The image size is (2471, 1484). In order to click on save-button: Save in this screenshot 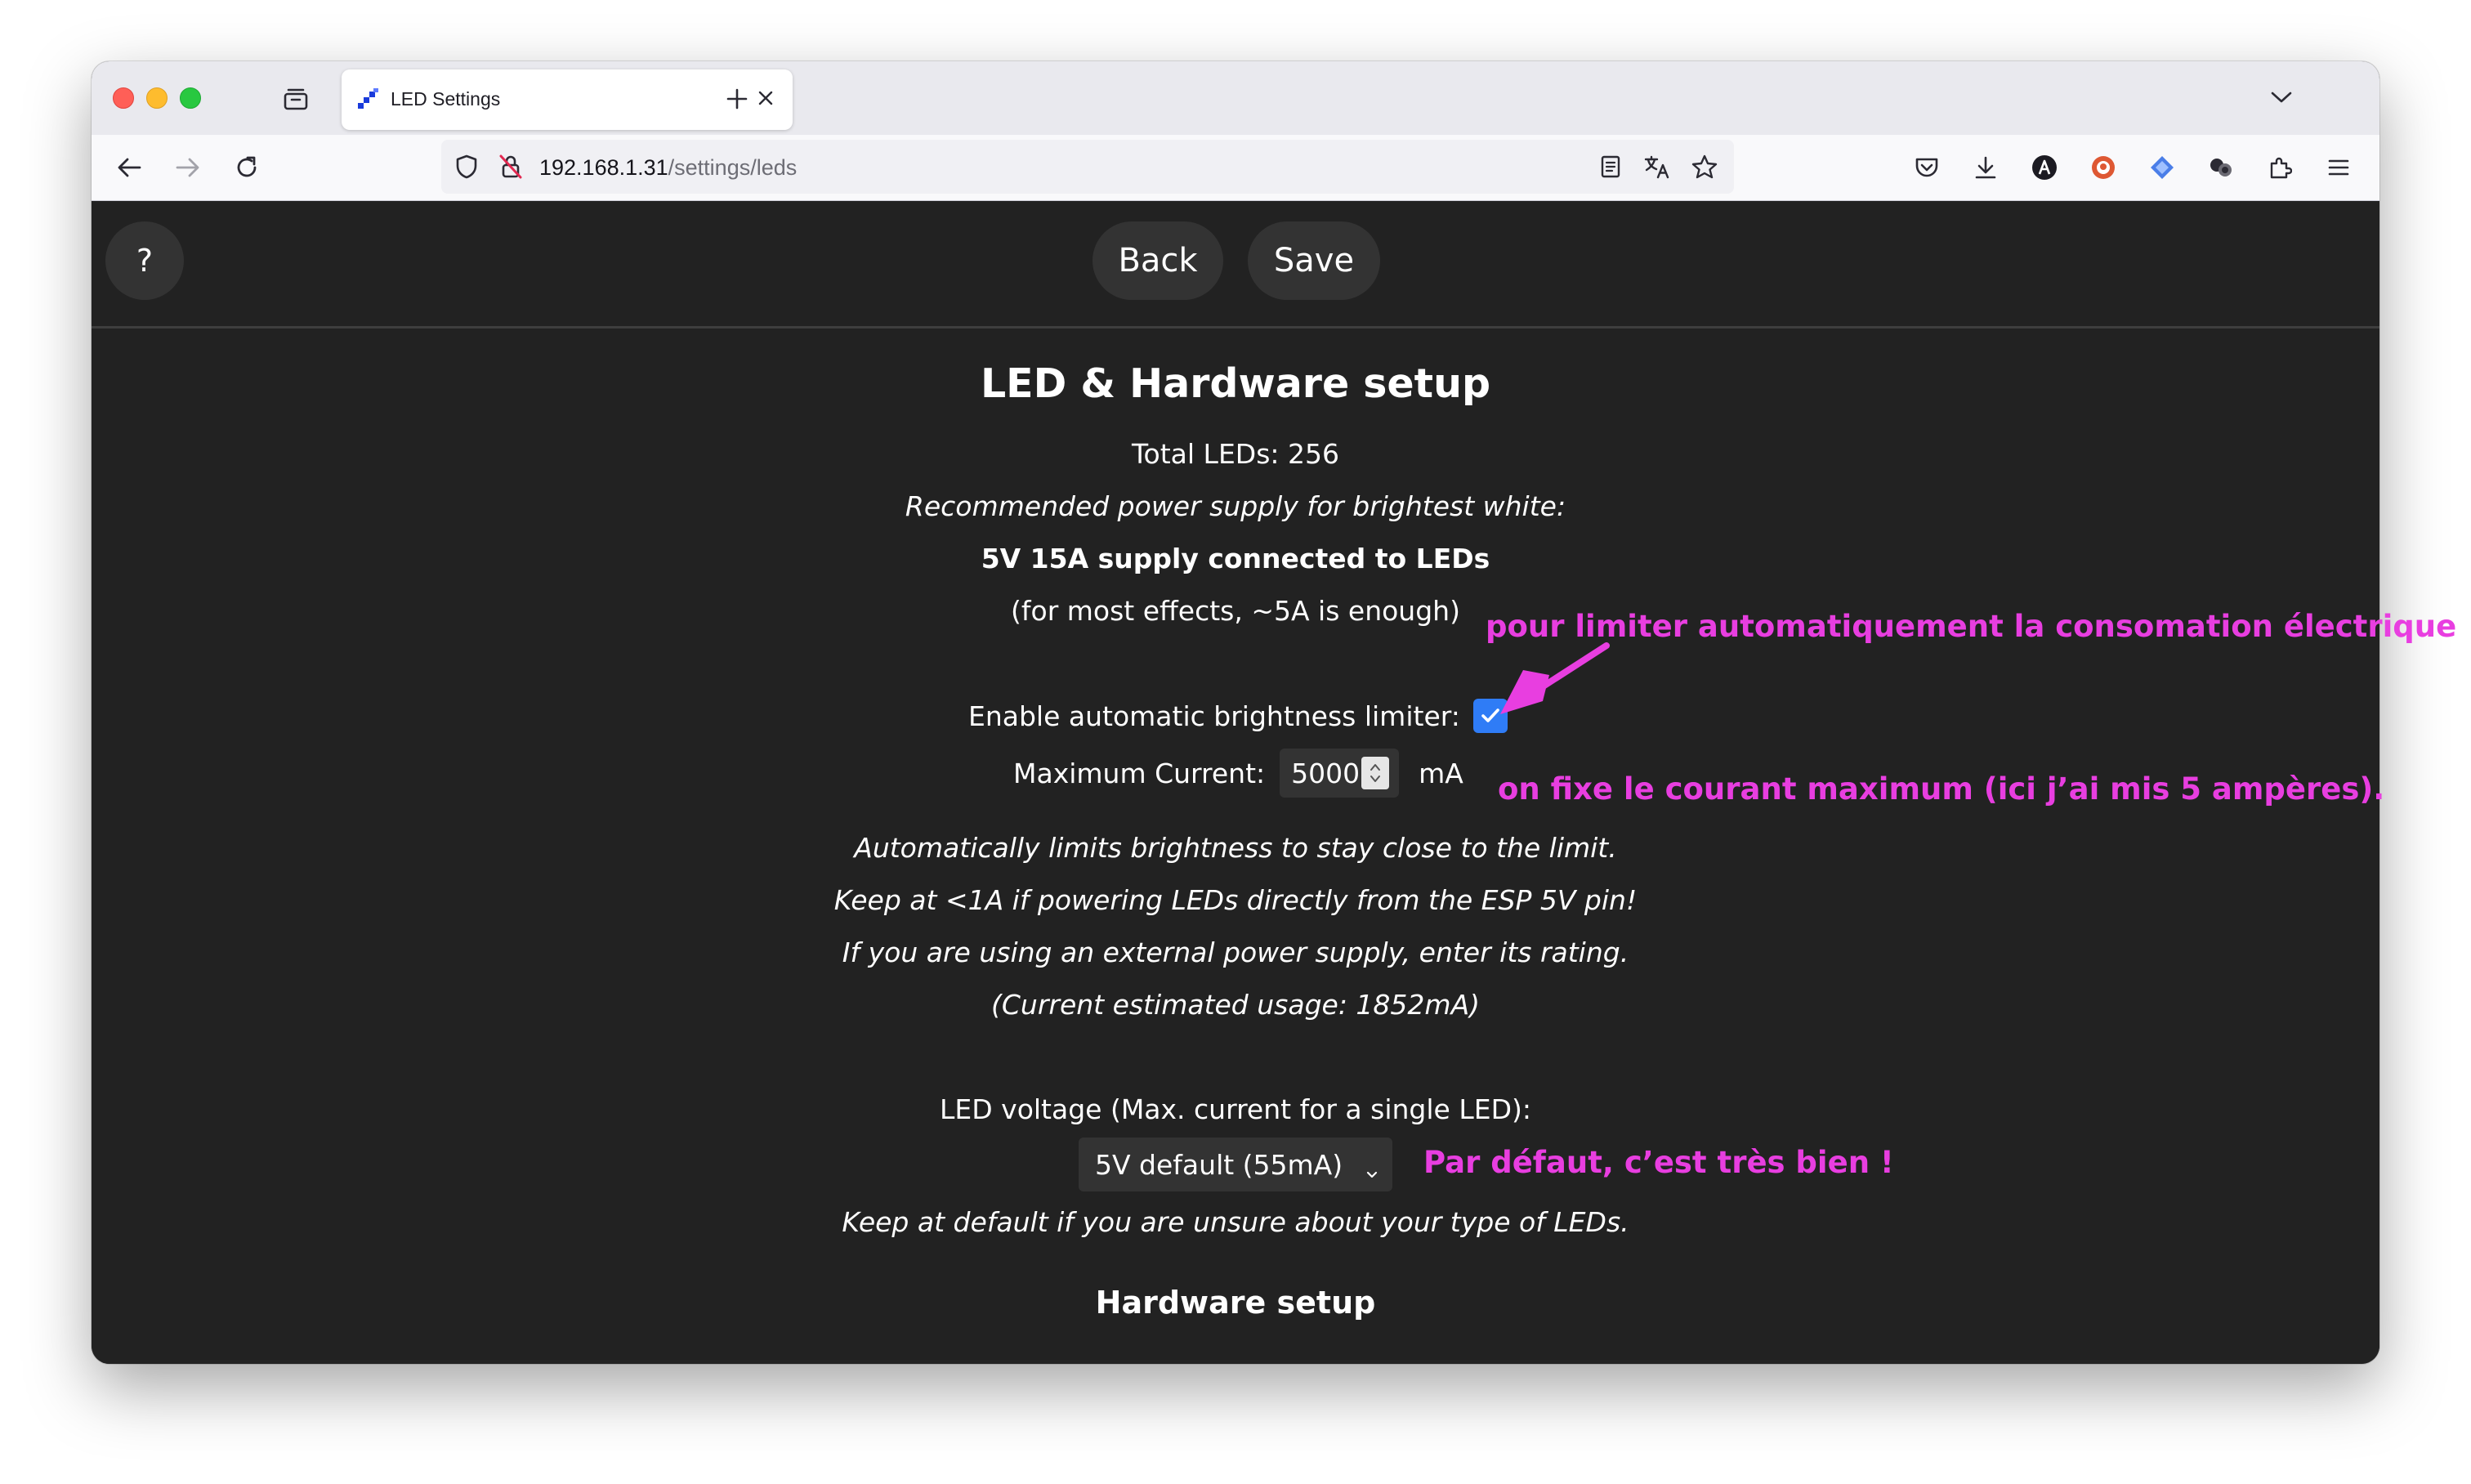, I will do `click(1314, 260)`.